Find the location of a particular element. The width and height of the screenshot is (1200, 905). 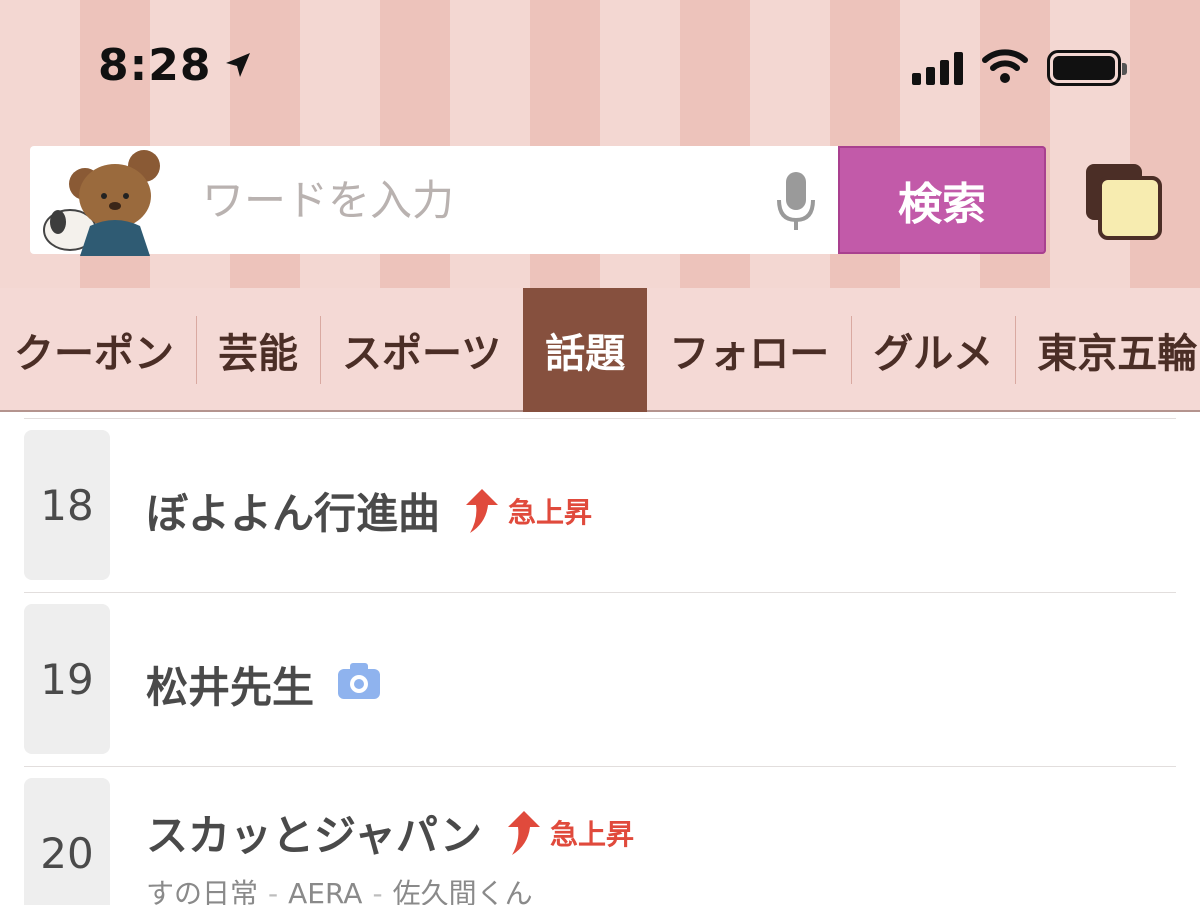

ranking-title: スカッとジャパン 急上昇 is located at coordinates (390, 832).